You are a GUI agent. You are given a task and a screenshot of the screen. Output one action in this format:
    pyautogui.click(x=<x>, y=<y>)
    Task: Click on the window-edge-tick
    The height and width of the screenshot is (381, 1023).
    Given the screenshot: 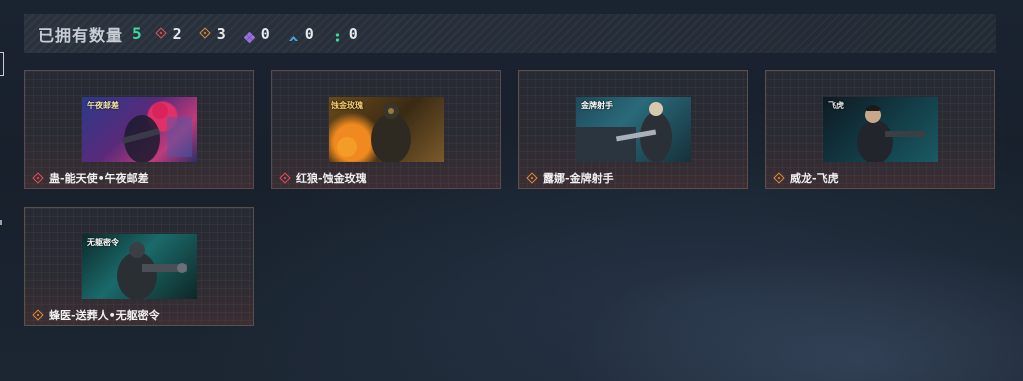 What is the action you would take?
    pyautogui.click(x=1, y=222)
    